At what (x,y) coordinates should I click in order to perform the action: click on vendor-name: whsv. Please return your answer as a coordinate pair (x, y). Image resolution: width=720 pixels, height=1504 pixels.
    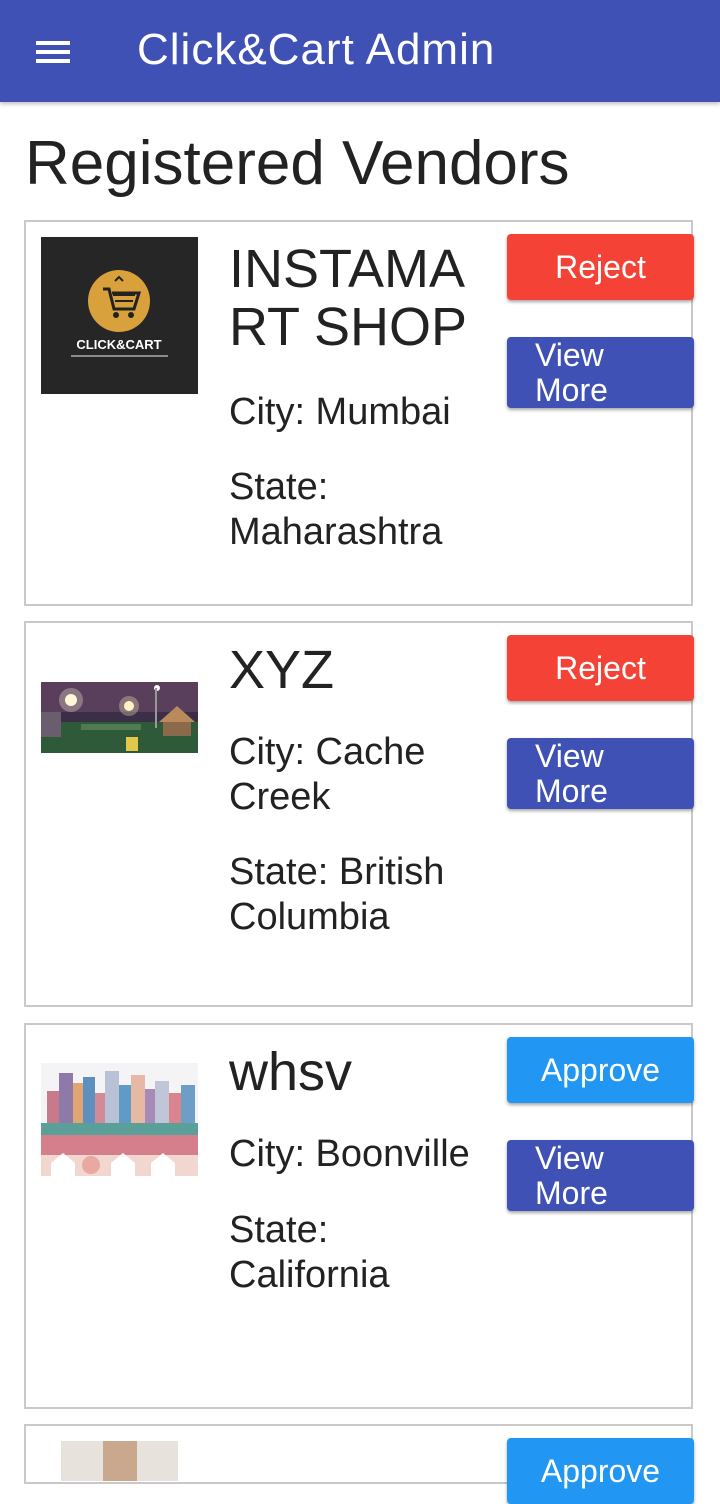
    Looking at the image, I should click on (291, 1072).